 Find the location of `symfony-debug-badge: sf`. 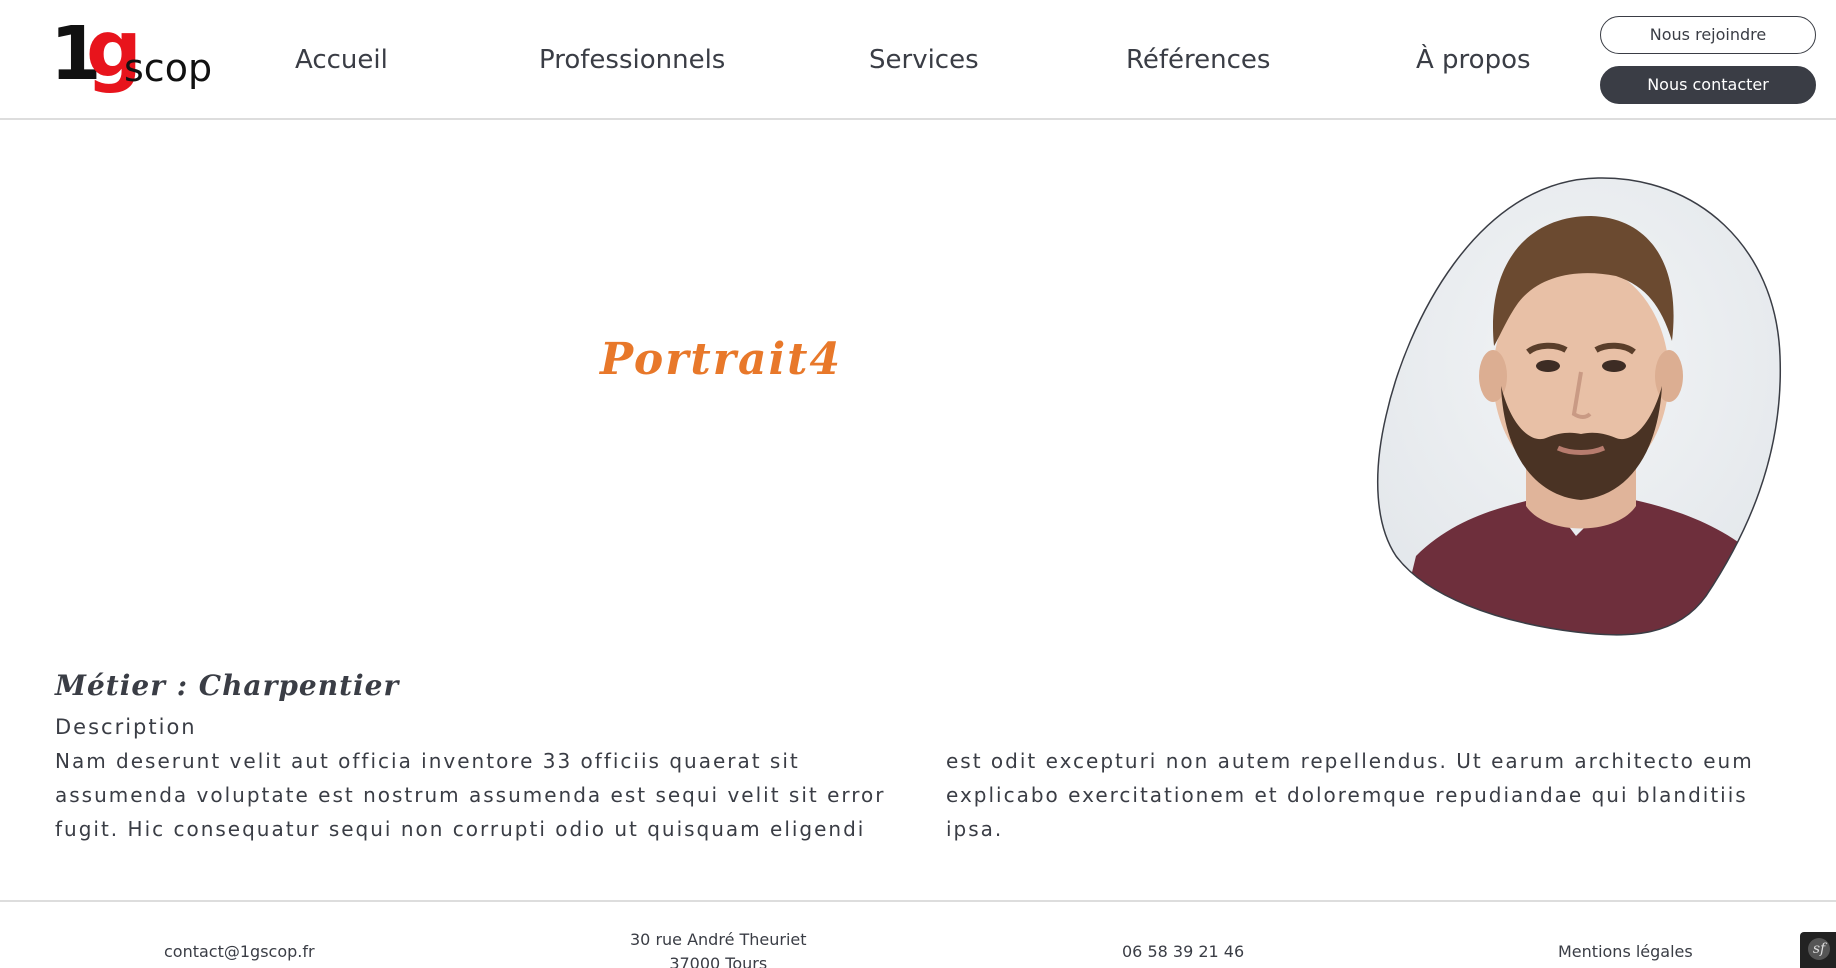

symfony-debug-badge: sf is located at coordinates (1818, 950).